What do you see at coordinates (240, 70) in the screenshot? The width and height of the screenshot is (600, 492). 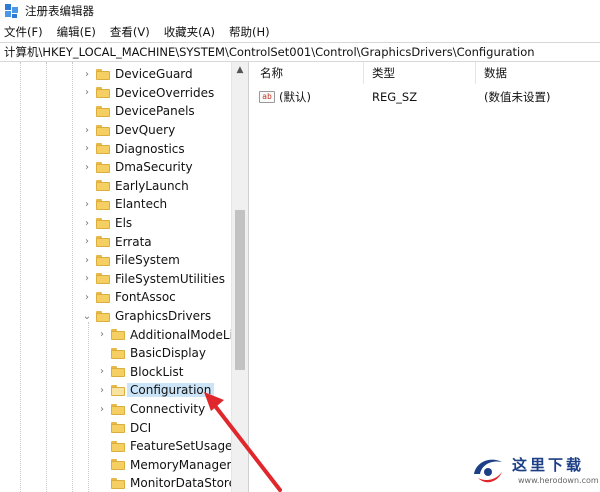 I see `scroll-up-arrow-icon: ▲` at bounding box center [240, 70].